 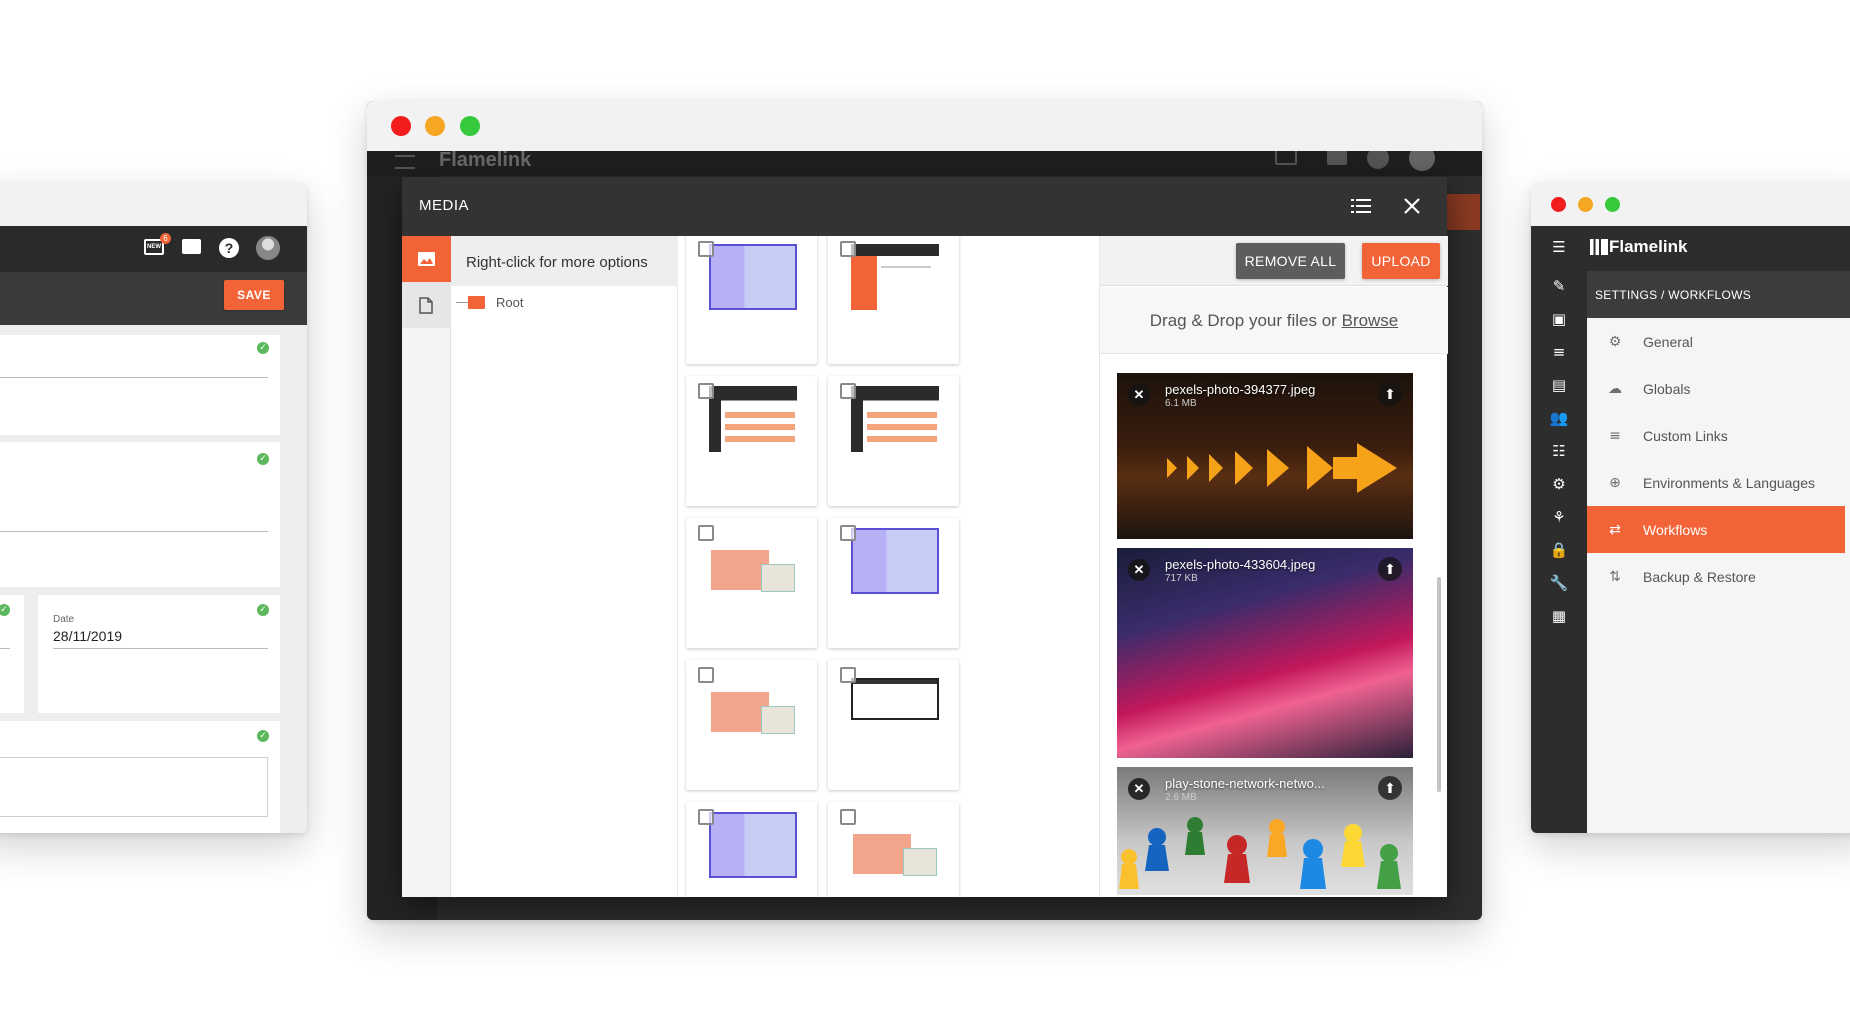 What do you see at coordinates (1240, 564) in the screenshot?
I see `file-name: pexels-photo-433604.jpeg` at bounding box center [1240, 564].